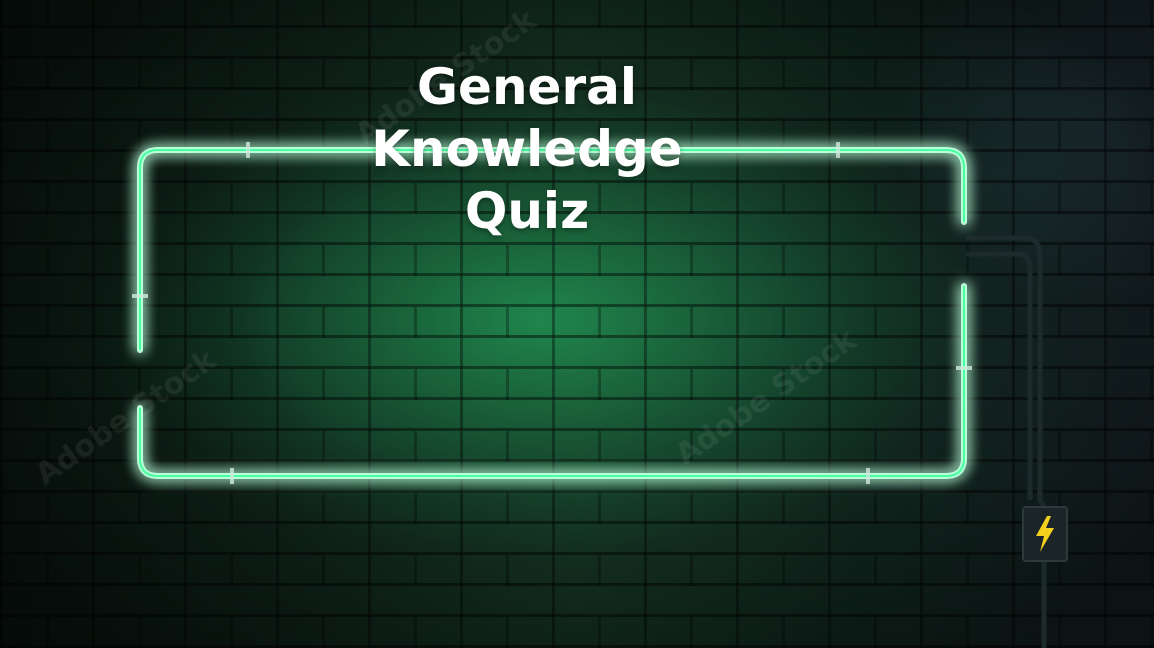 This screenshot has width=1154, height=648. I want to click on title-line-3: Quiz, so click(527, 211).